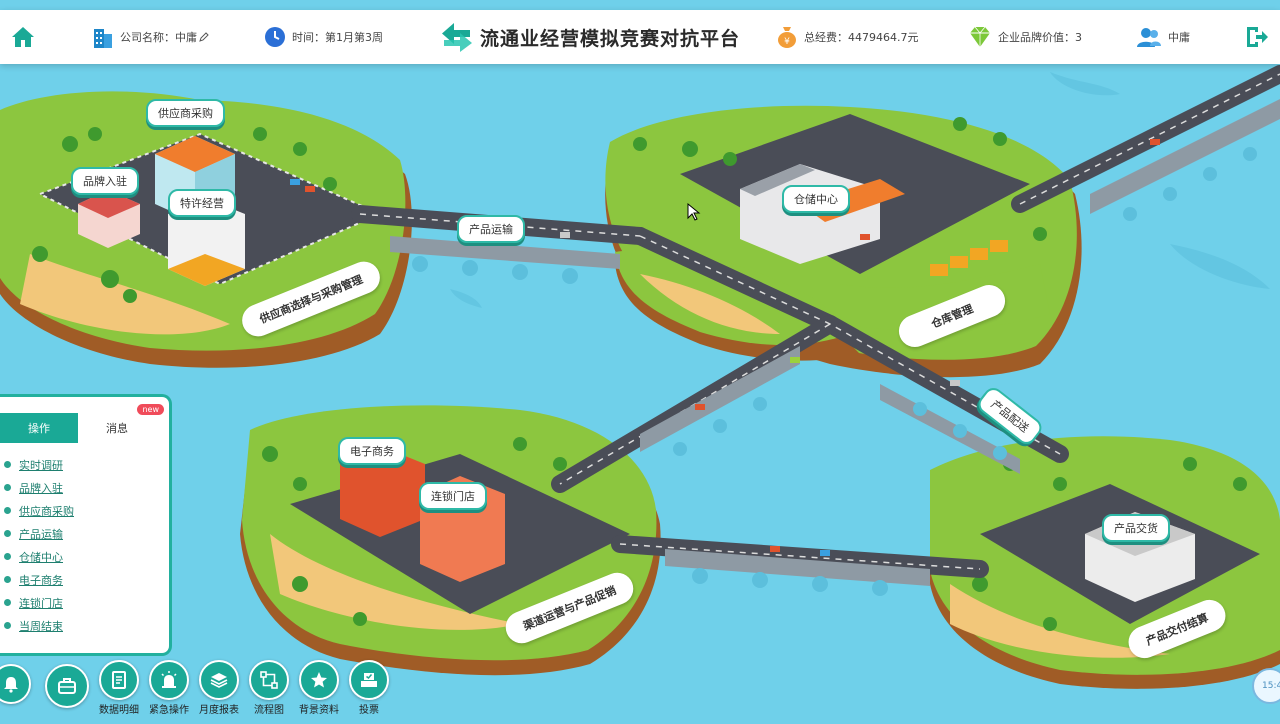 Image resolution: width=1280 pixels, height=724 pixels. Describe the element at coordinates (84, 602) in the screenshot. I see `menu-item-chain-store: 连锁门店` at that location.